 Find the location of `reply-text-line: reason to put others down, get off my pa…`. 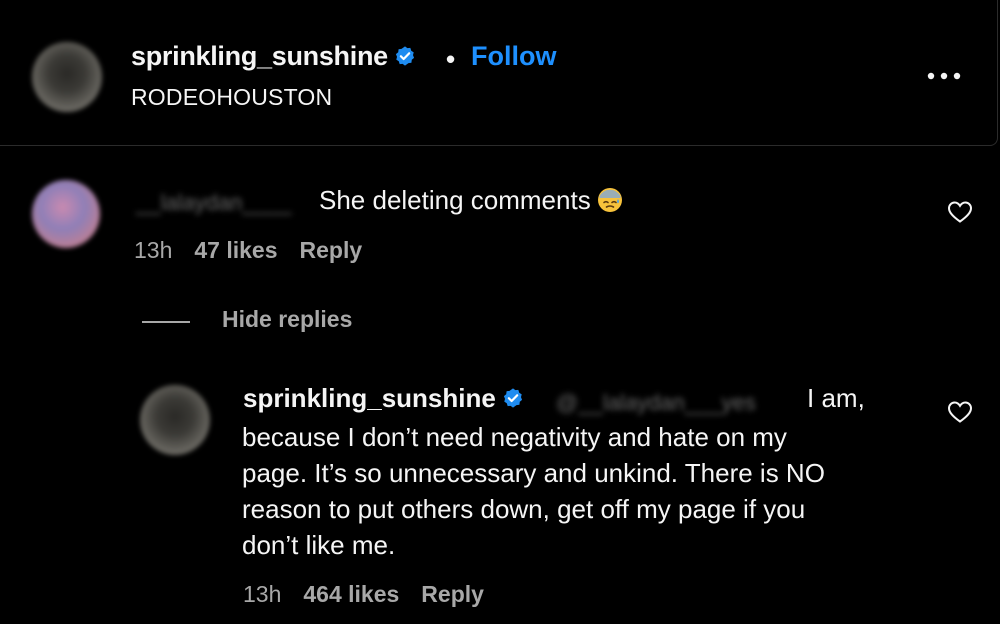

reply-text-line: reason to put others down, get off my pa… is located at coordinates (524, 509).